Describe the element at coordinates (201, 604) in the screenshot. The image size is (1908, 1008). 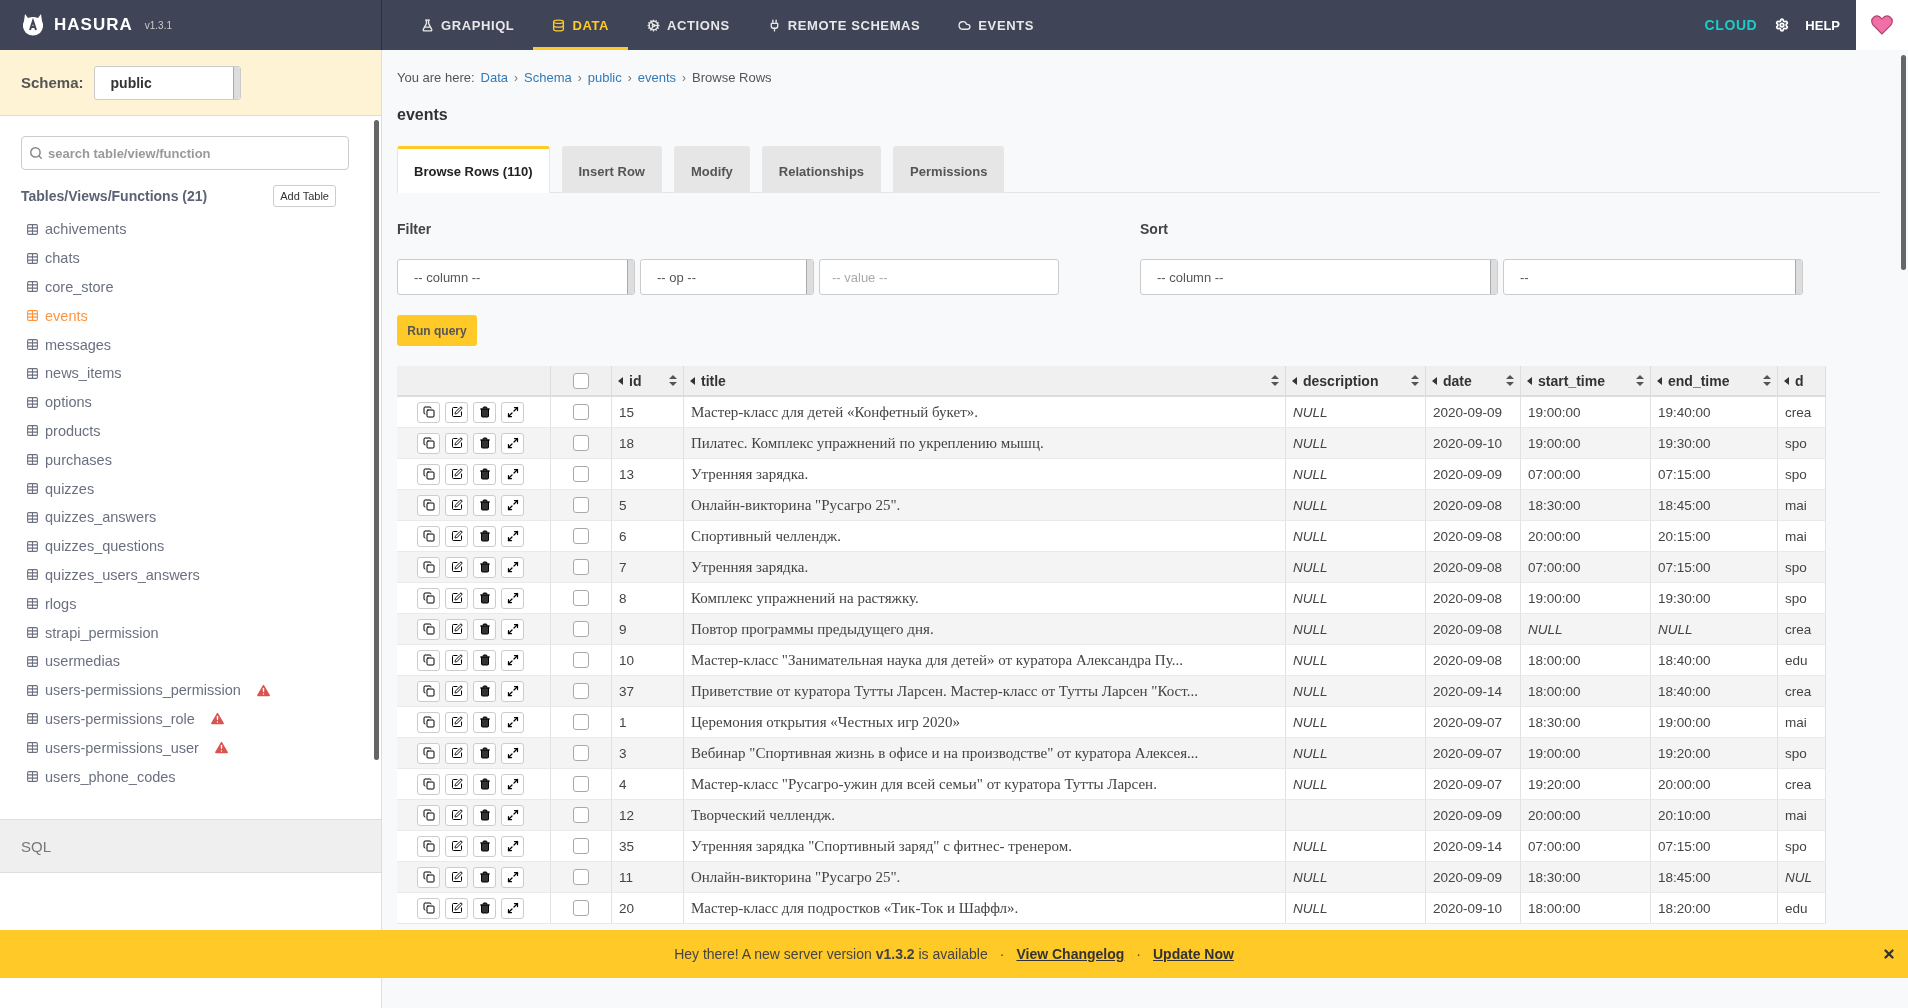
I see `table-link: rlogs` at that location.